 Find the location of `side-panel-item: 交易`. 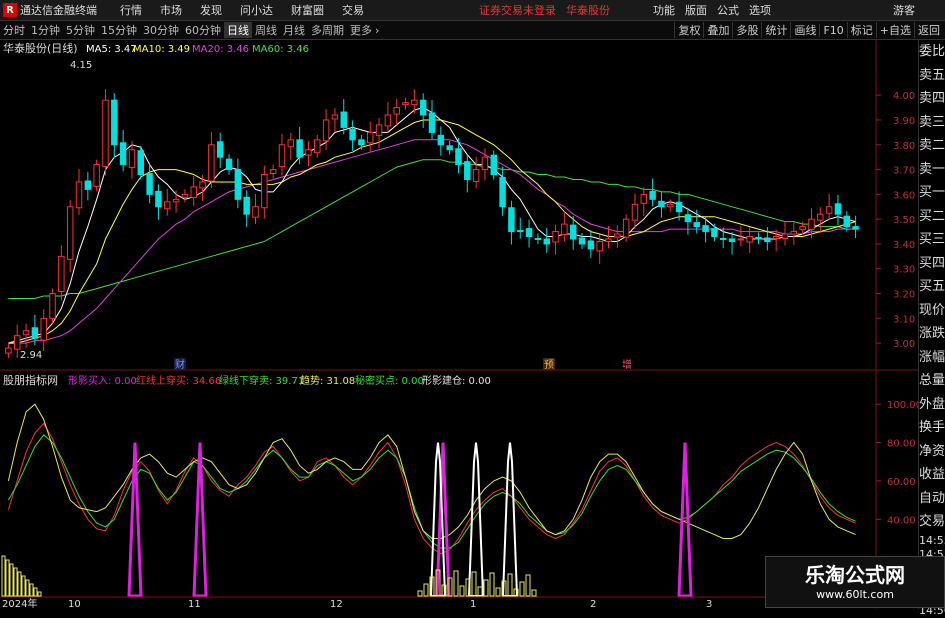

side-panel-item: 交易 is located at coordinates (932, 522).